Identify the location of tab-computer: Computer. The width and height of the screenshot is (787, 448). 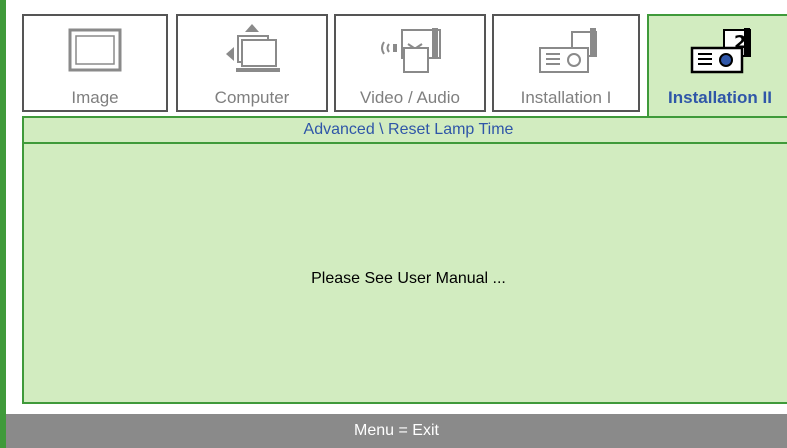
(252, 63).